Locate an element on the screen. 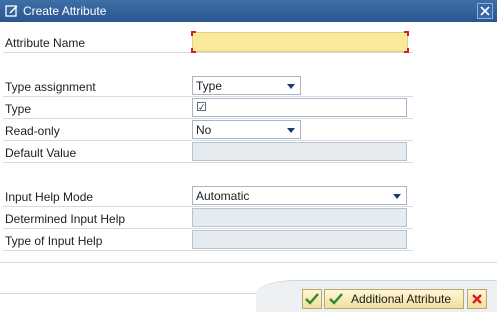 The width and height of the screenshot is (497, 312). cancel-icon is located at coordinates (477, 299).